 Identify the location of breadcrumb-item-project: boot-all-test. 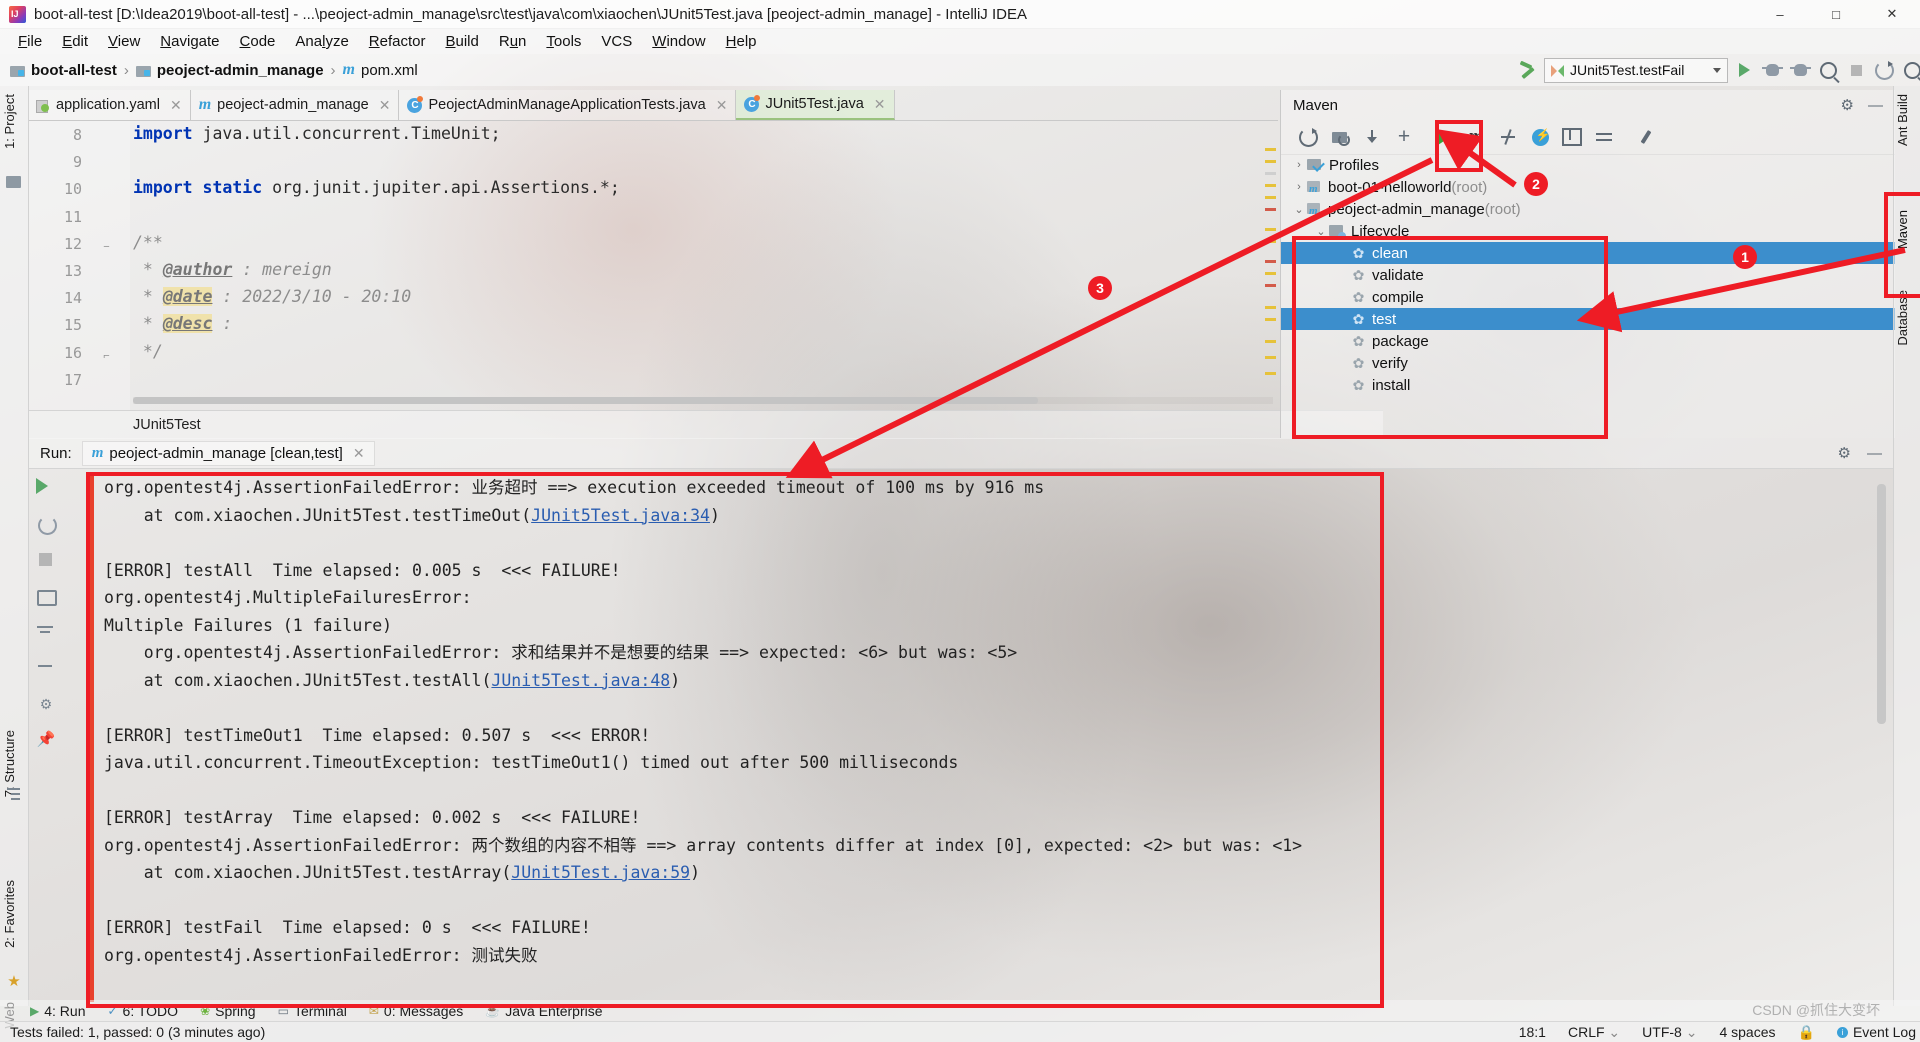
(63, 70).